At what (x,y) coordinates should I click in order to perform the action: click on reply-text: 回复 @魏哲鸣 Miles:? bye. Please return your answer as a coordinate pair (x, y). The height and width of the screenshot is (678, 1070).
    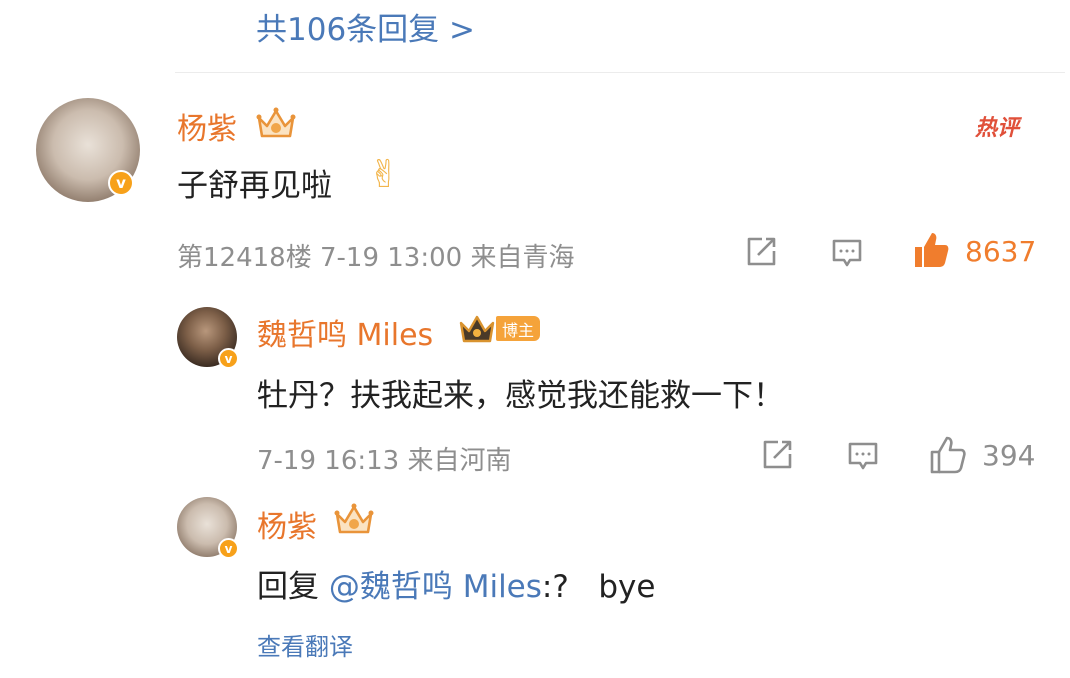
    Looking at the image, I should click on (456, 583).